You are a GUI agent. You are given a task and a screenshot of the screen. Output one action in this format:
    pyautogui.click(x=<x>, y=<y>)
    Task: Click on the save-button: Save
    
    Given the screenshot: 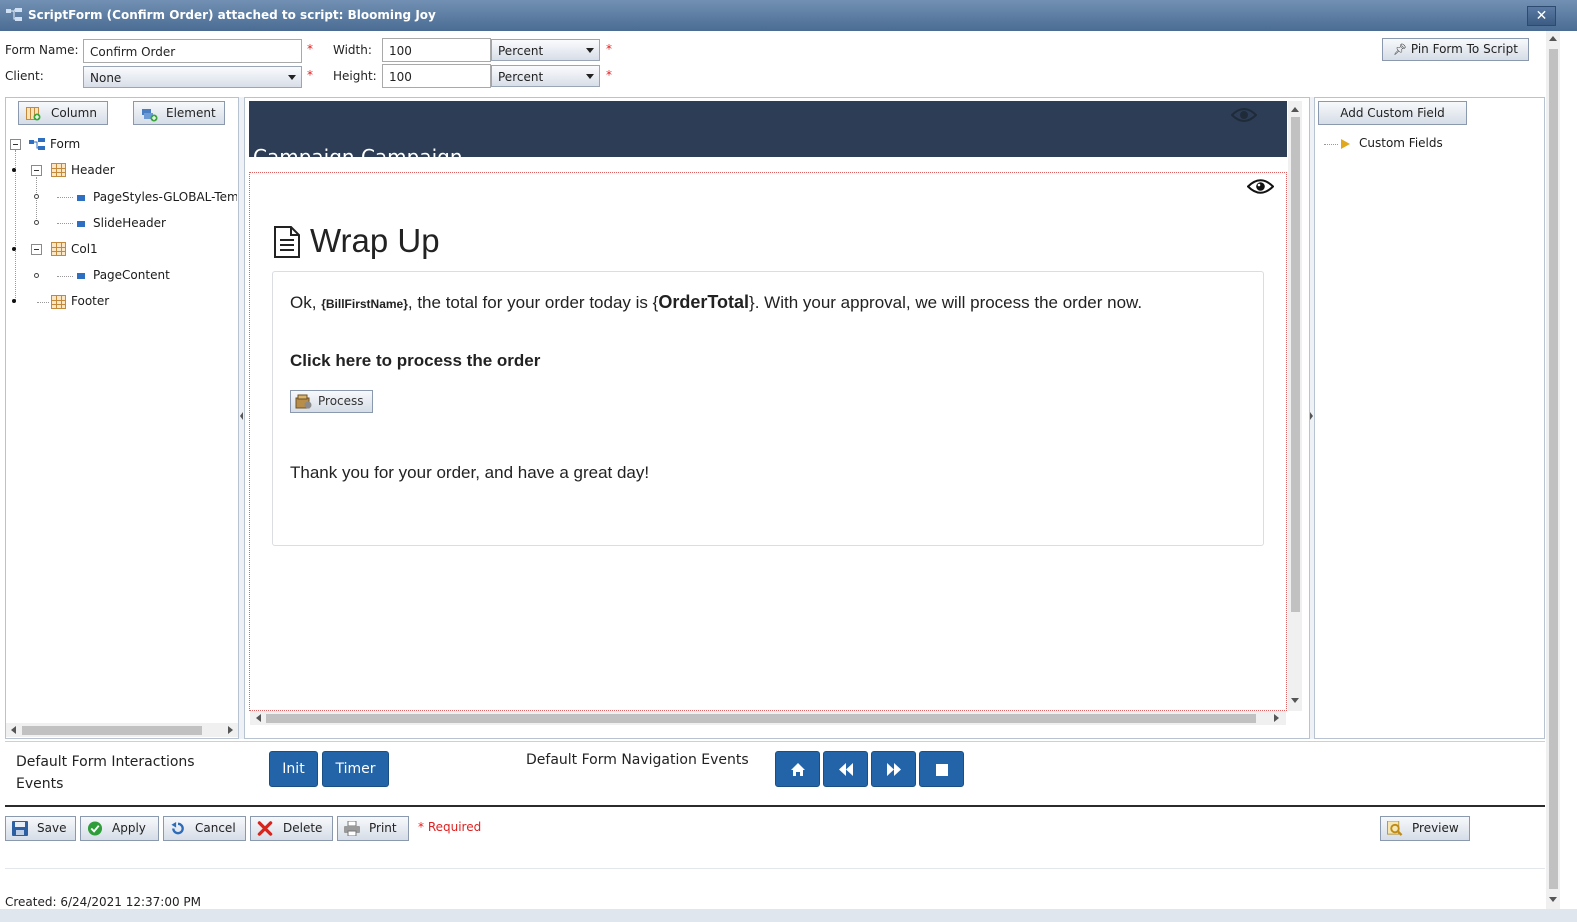 What is the action you would take?
    pyautogui.click(x=40, y=828)
    